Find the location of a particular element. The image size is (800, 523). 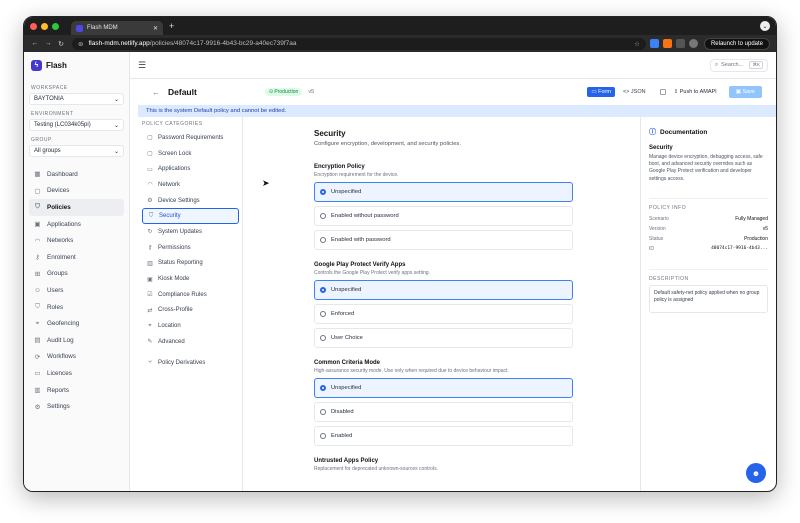

sidebar-item-enrolment: ⚷ Enrolment is located at coordinates (76, 257).